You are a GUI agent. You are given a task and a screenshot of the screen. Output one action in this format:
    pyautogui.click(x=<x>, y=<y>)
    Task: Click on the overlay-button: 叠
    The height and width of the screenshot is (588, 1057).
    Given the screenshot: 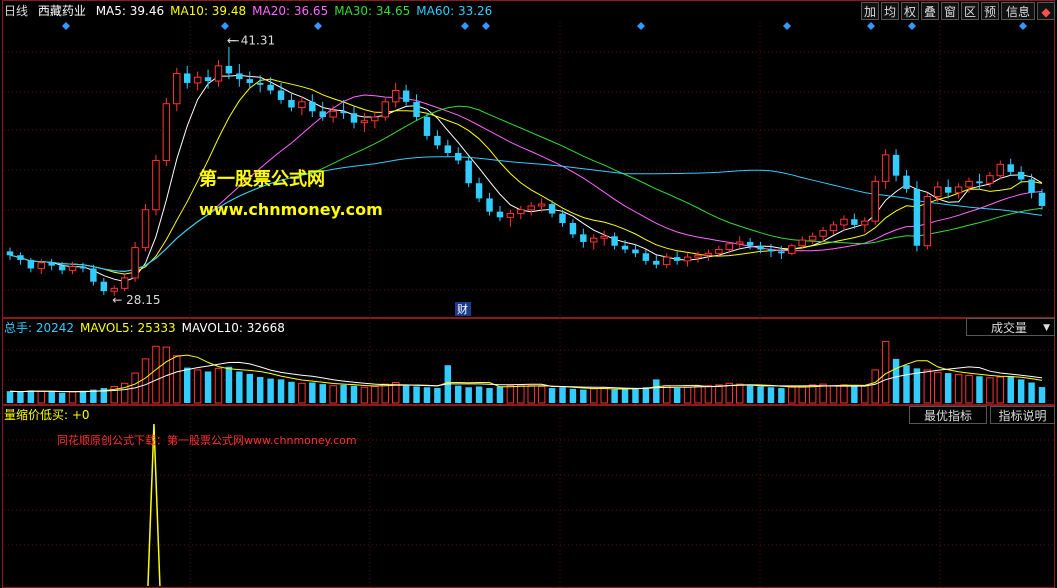 What is the action you would take?
    pyautogui.click(x=930, y=11)
    